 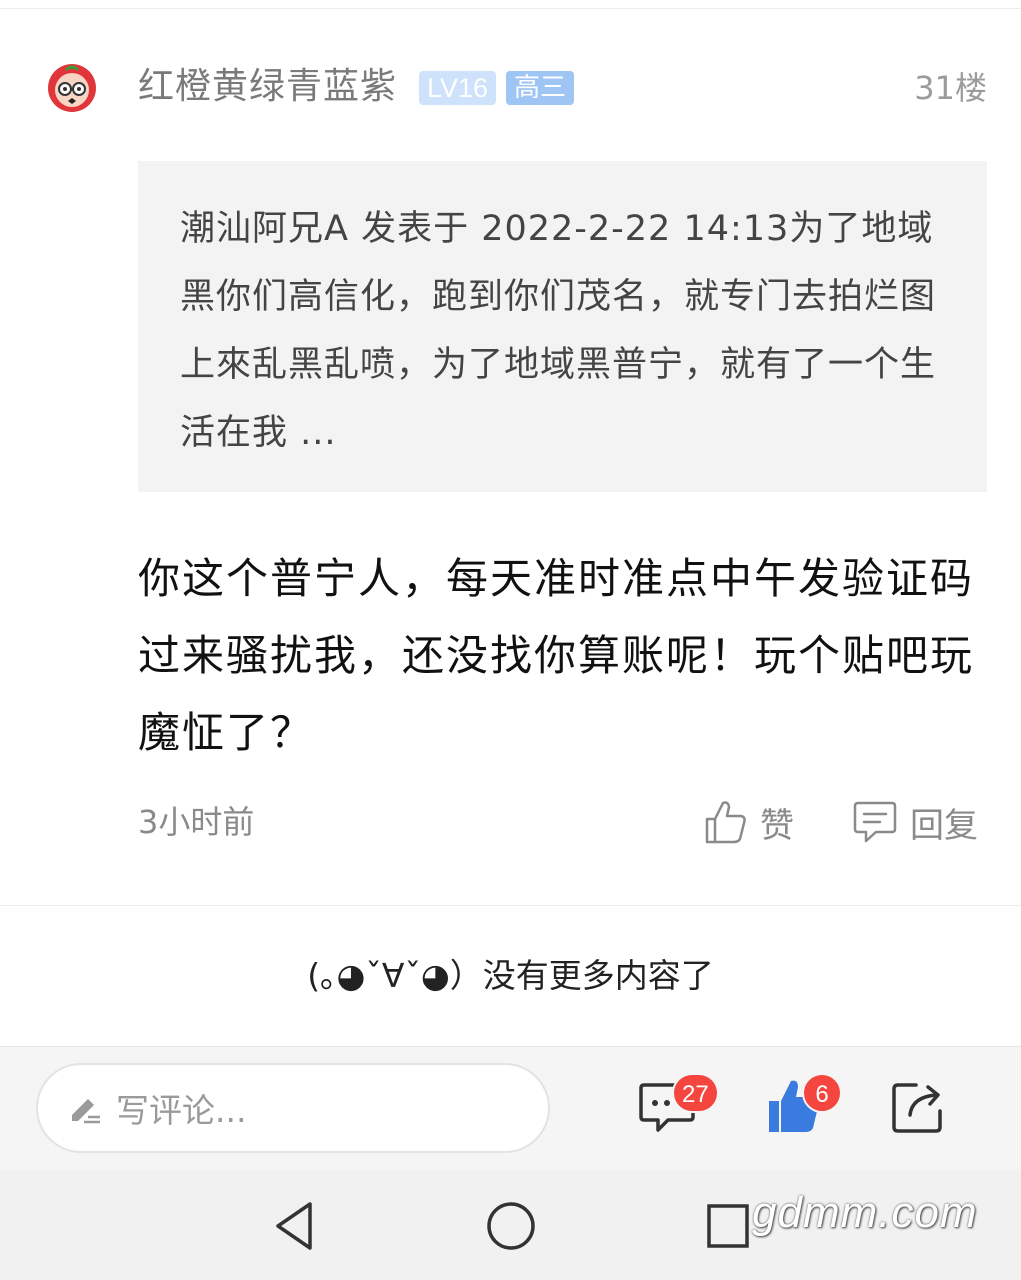 What do you see at coordinates (511, 1226) in the screenshot?
I see `home-icon` at bounding box center [511, 1226].